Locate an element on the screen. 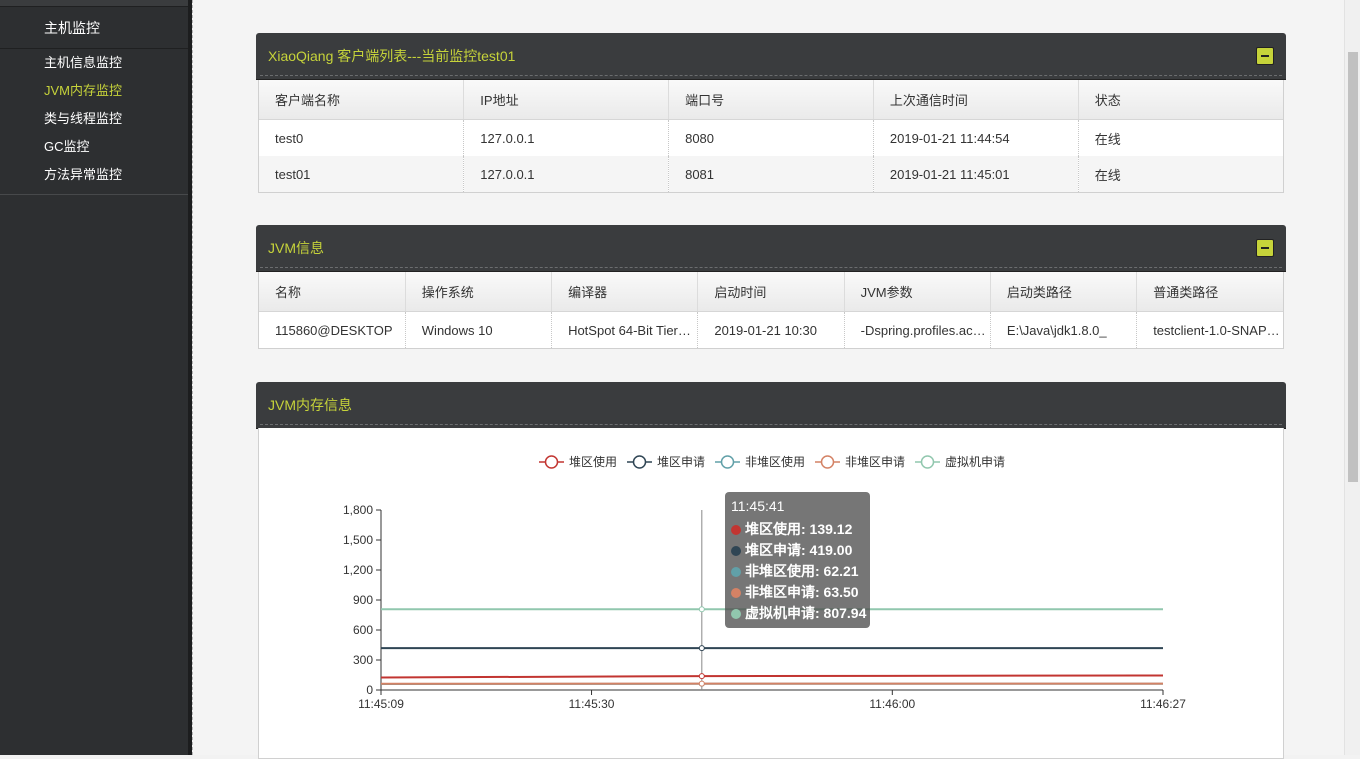  tooltip-value: 堆区申请: 419.00 is located at coordinates (798, 550).